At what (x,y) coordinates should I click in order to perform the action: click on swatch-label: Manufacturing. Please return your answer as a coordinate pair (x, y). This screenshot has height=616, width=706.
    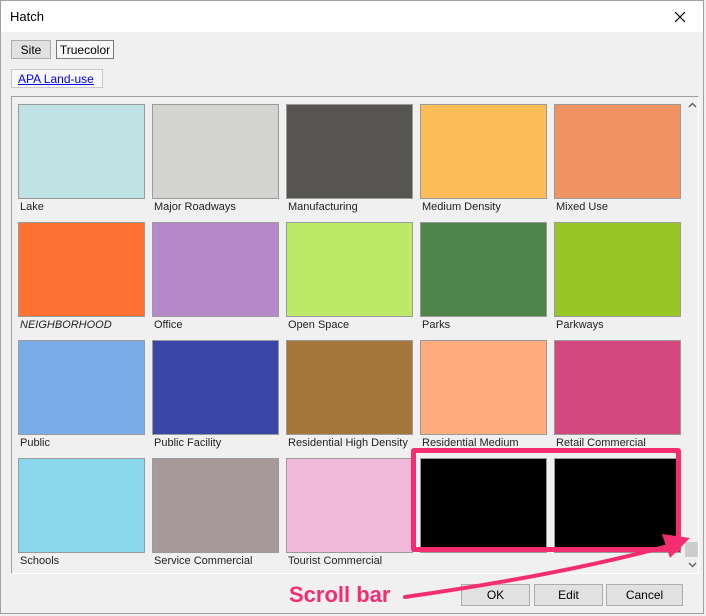
    Looking at the image, I should click on (323, 207).